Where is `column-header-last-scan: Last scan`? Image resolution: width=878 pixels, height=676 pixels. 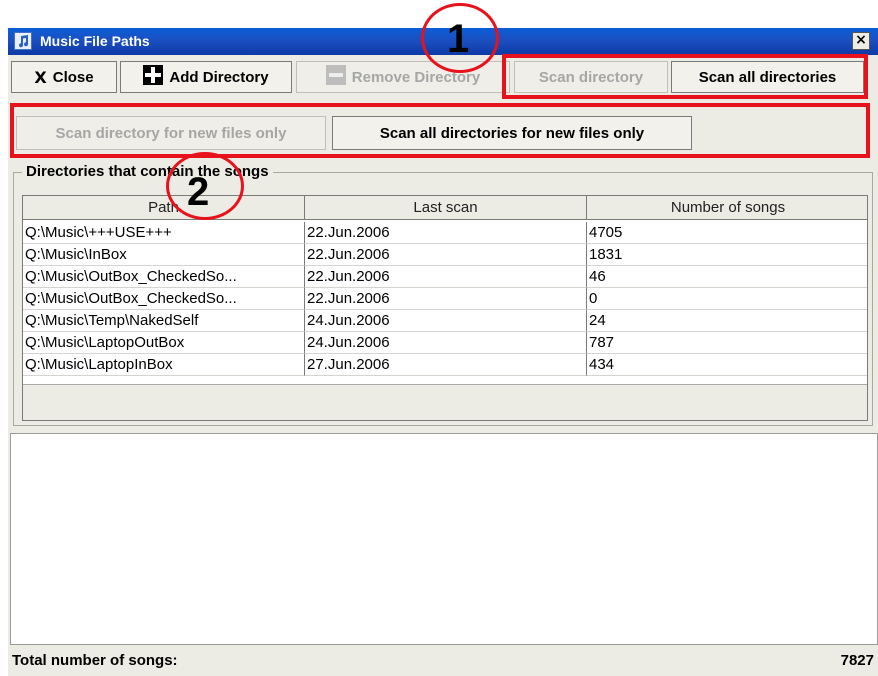 column-header-last-scan: Last scan is located at coordinates (446, 208).